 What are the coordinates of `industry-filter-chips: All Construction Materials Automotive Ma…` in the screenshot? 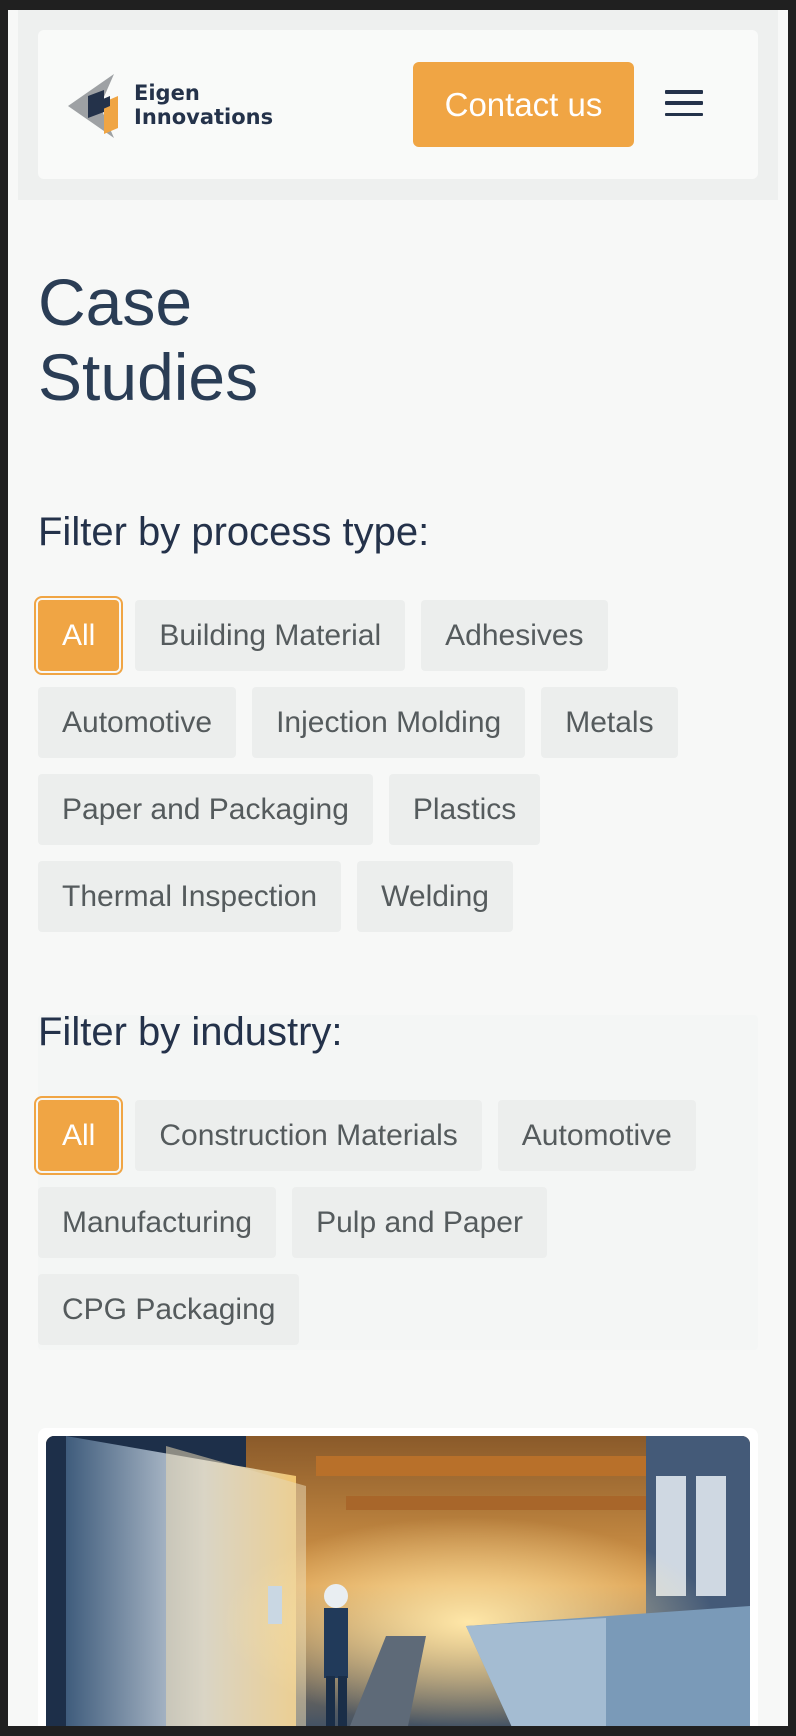 It's located at (400, 1220).